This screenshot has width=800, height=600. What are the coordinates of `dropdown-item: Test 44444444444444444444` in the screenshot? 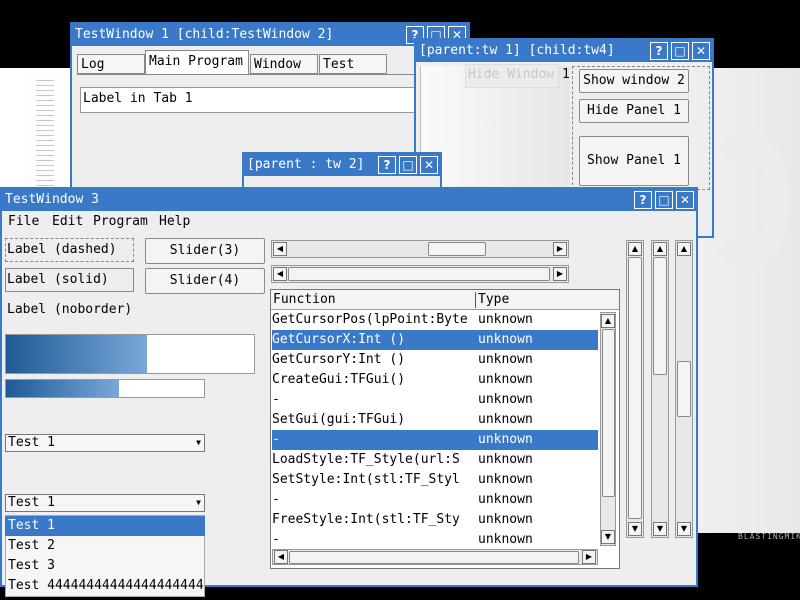 It's located at (105, 586).